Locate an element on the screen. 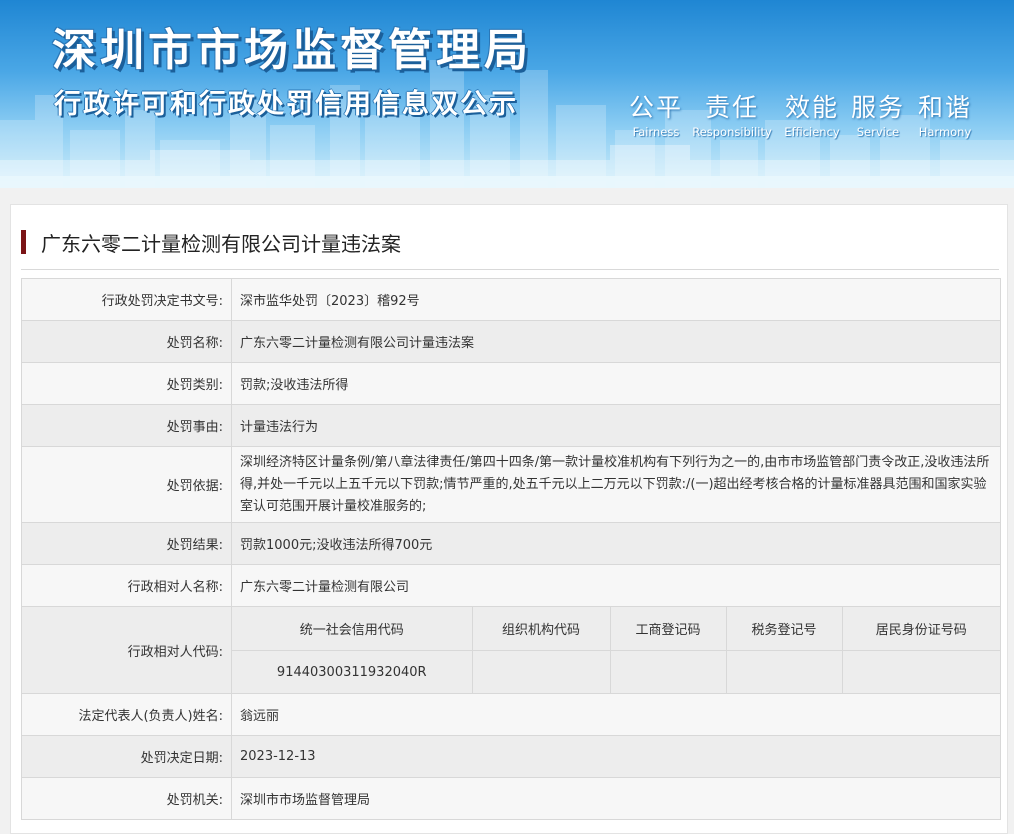  party-code-header: 税务登记号 is located at coordinates (784, 629).